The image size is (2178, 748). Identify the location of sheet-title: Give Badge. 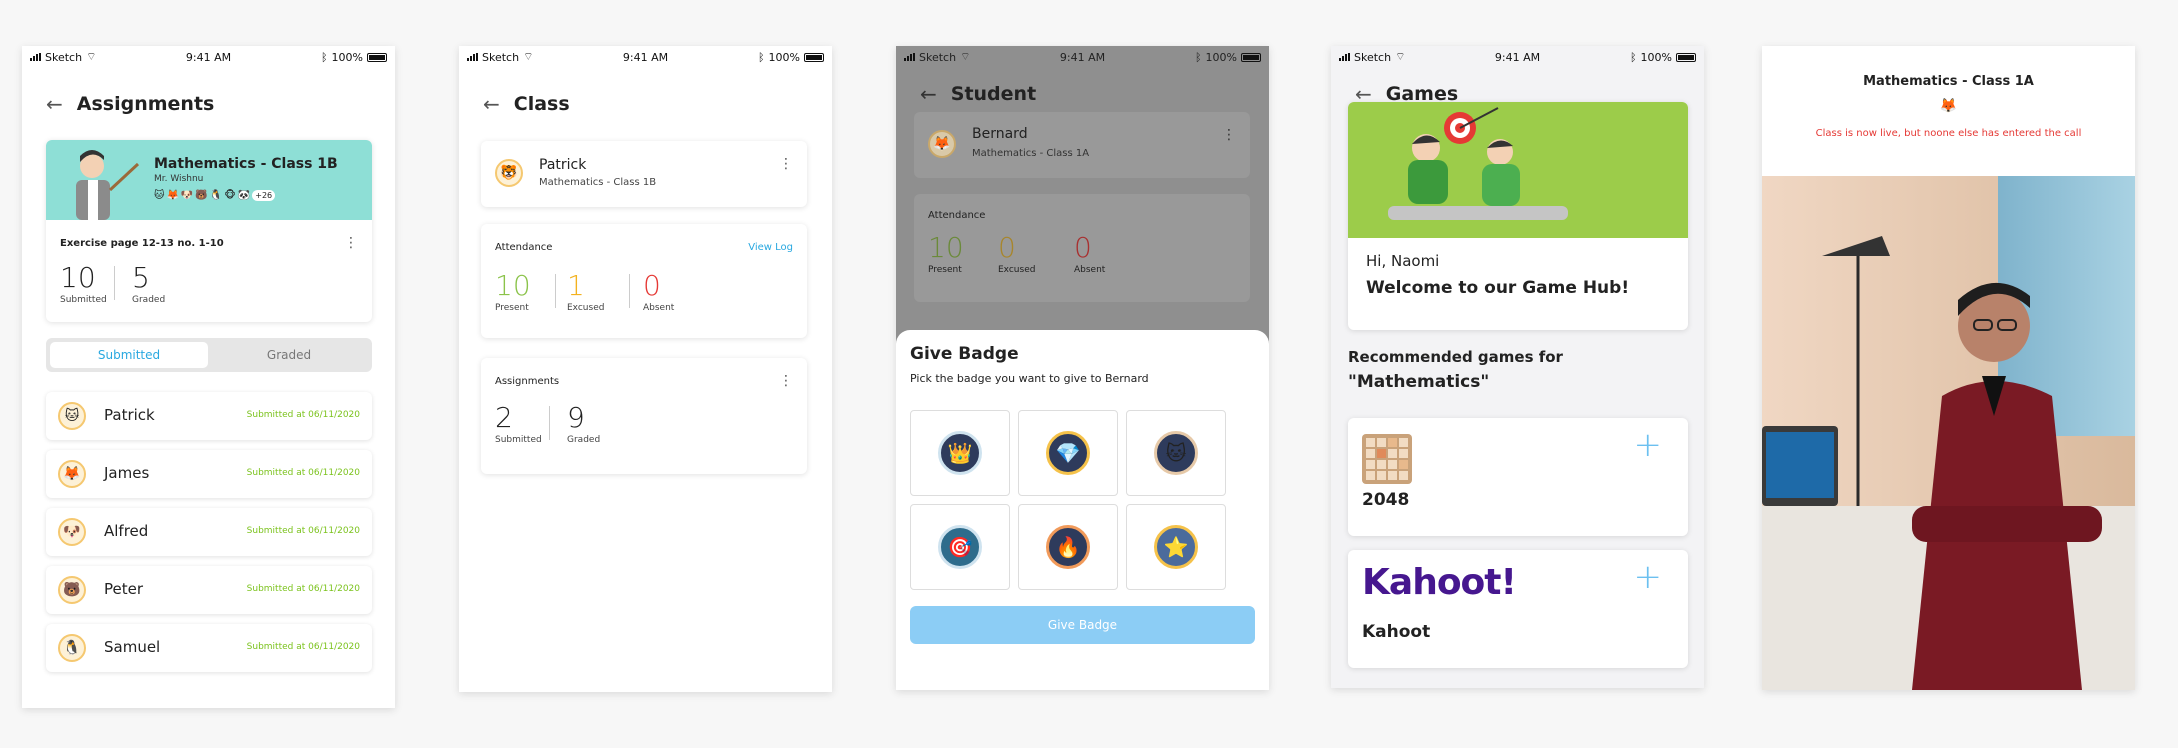
(964, 354).